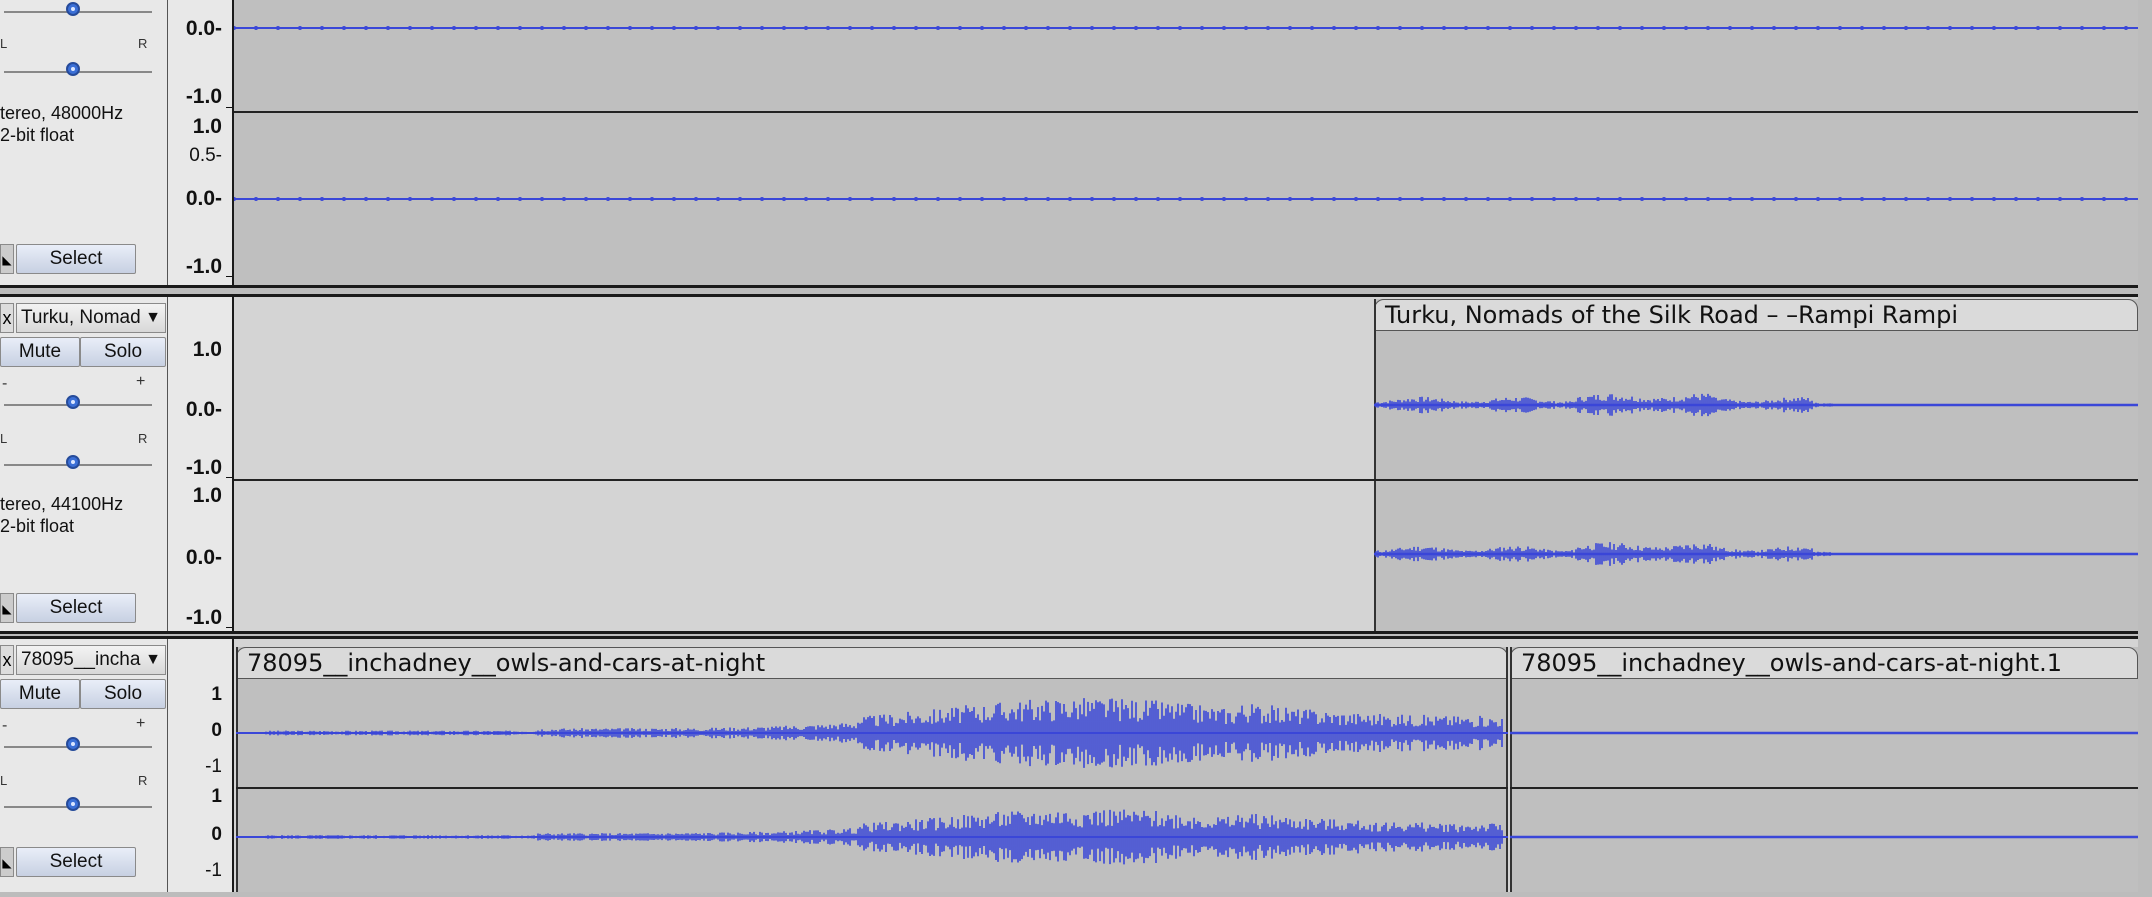 The width and height of the screenshot is (2152, 897). I want to click on track-format-info: tereo, 44100Hz 2-bit float, so click(61, 515).